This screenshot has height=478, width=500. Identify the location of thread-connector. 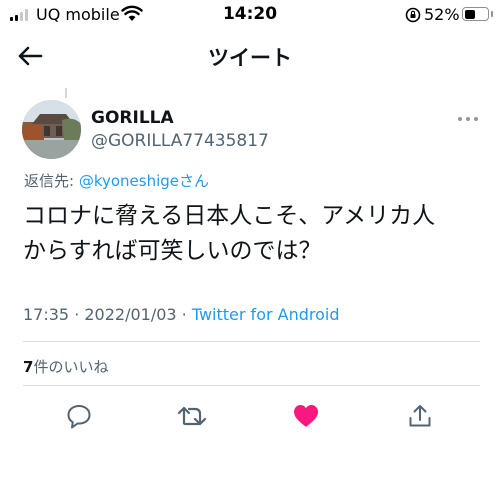
(66, 93).